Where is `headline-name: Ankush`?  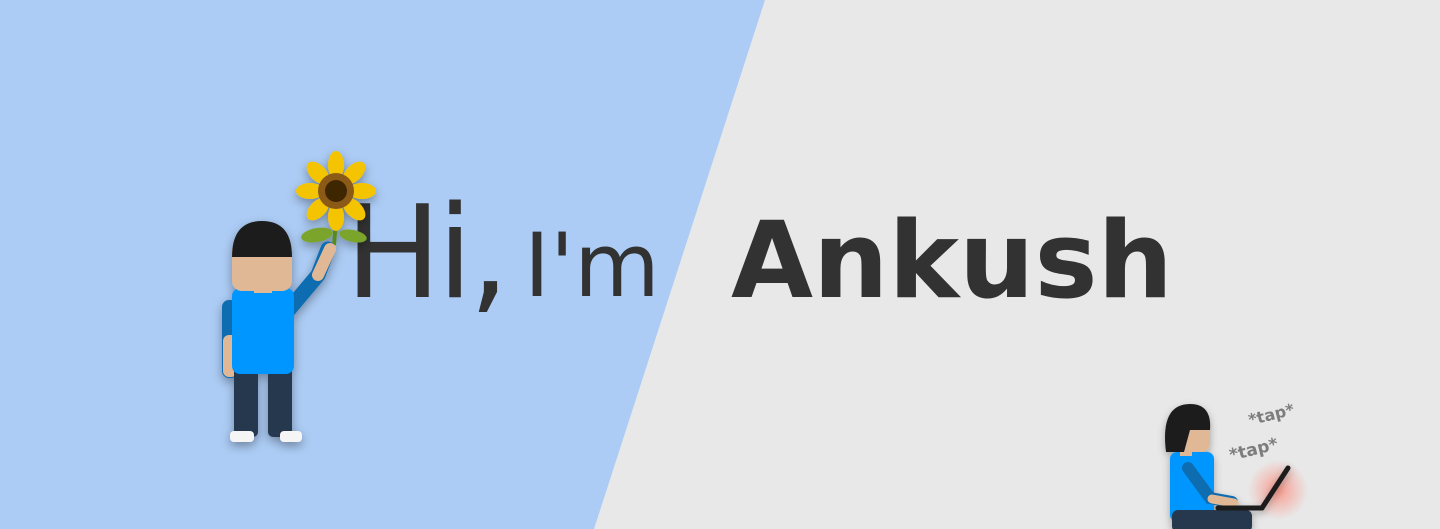 headline-name: Ankush is located at coordinates (952, 260).